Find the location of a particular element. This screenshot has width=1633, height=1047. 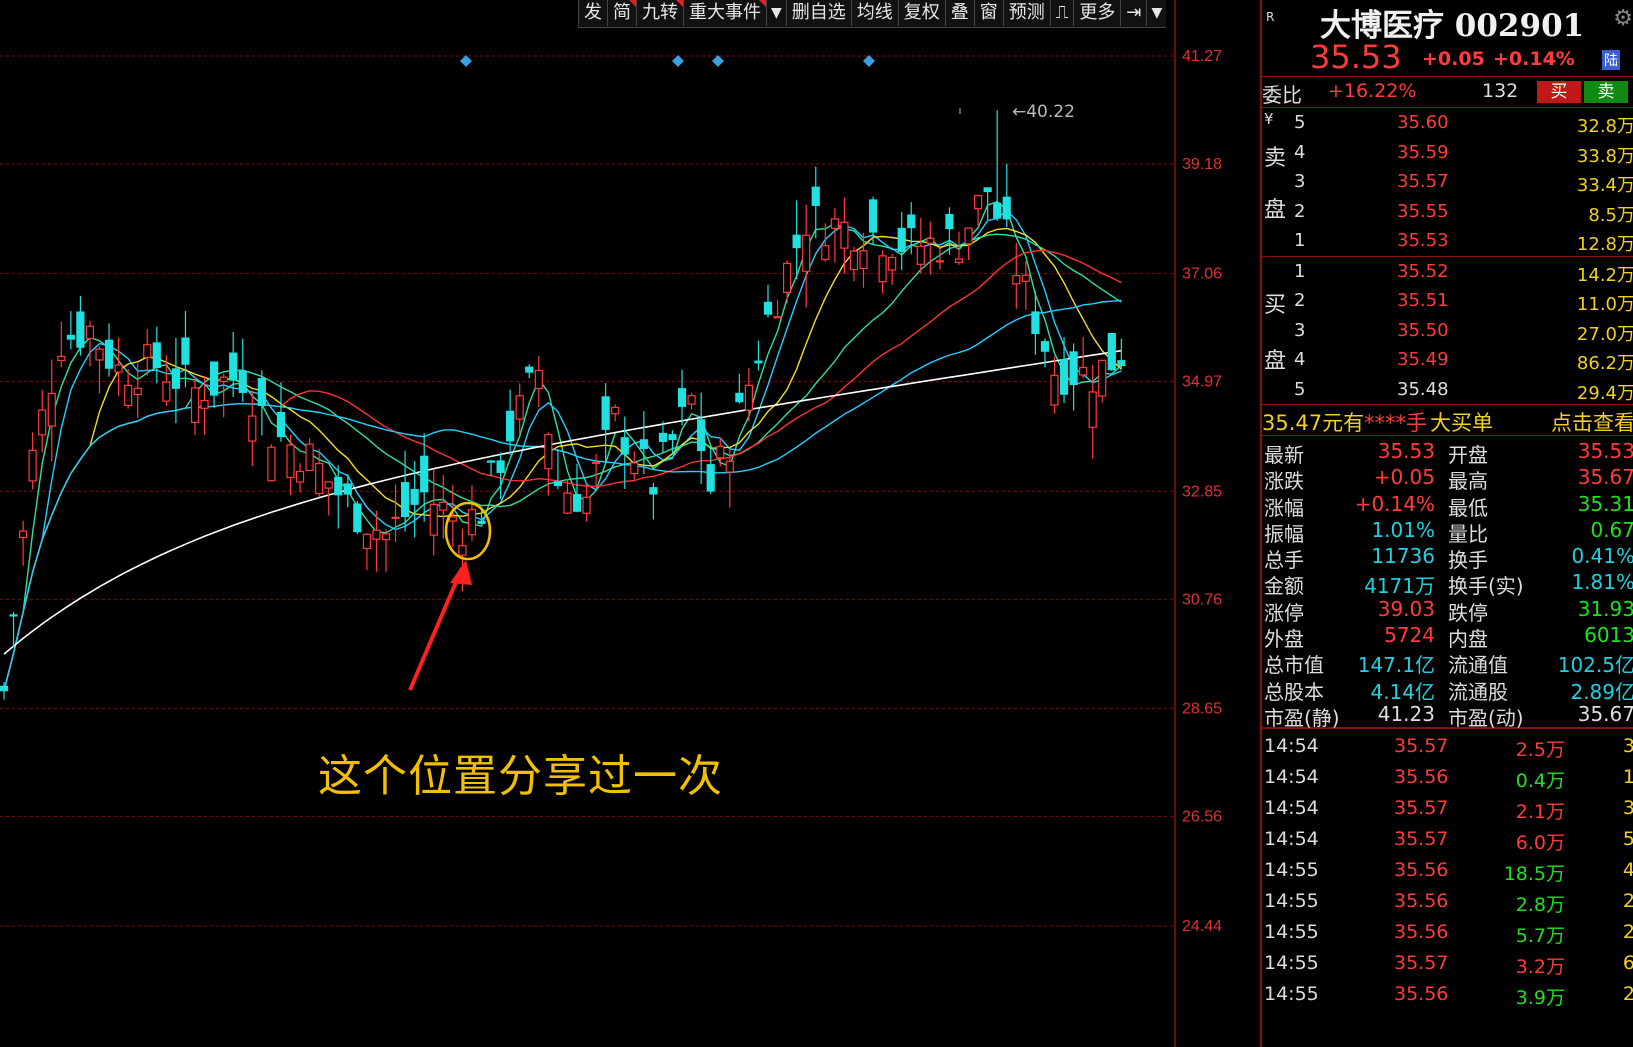

bids-level: 4 is located at coordinates (1300, 359).